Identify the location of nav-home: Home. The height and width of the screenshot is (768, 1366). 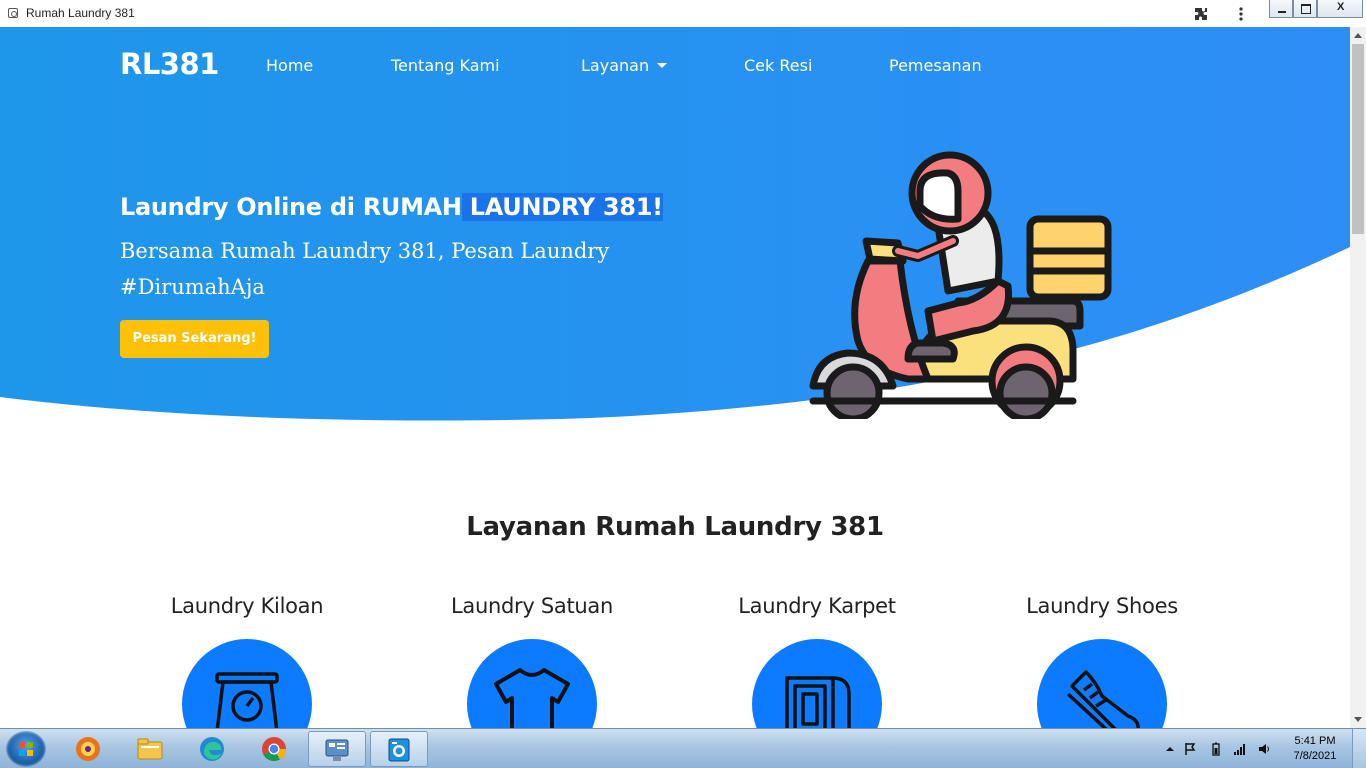
(289, 65).